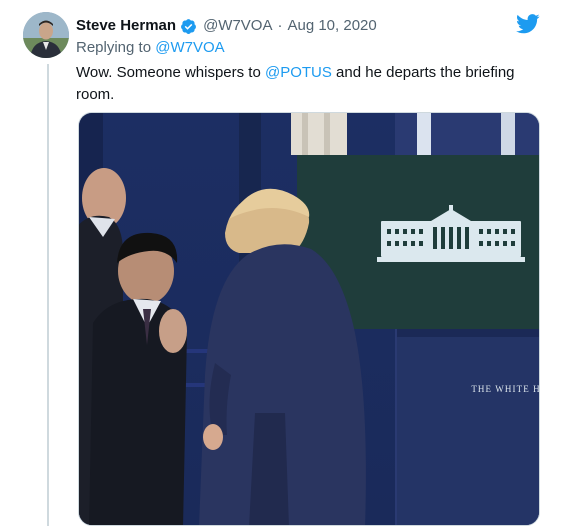 The image size is (583, 526). What do you see at coordinates (237, 26) in the screenshot?
I see `author-handle: @W7VOA` at bounding box center [237, 26].